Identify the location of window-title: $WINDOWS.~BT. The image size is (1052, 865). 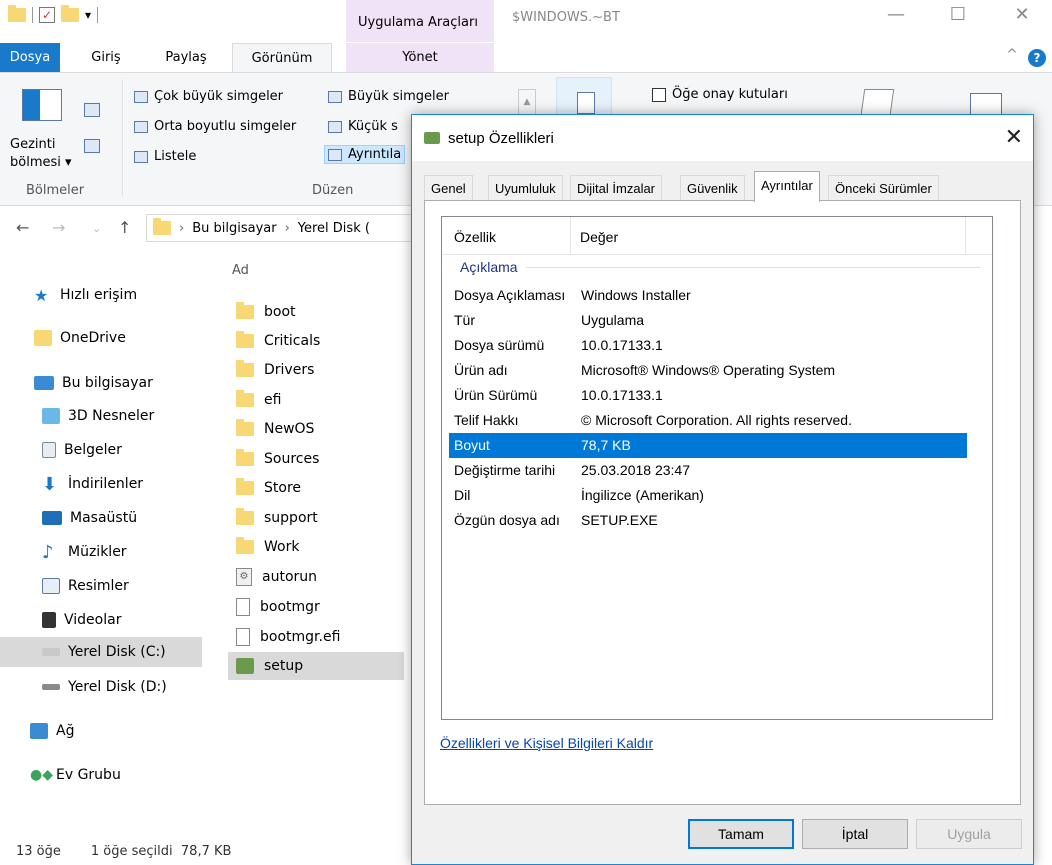
(566, 17).